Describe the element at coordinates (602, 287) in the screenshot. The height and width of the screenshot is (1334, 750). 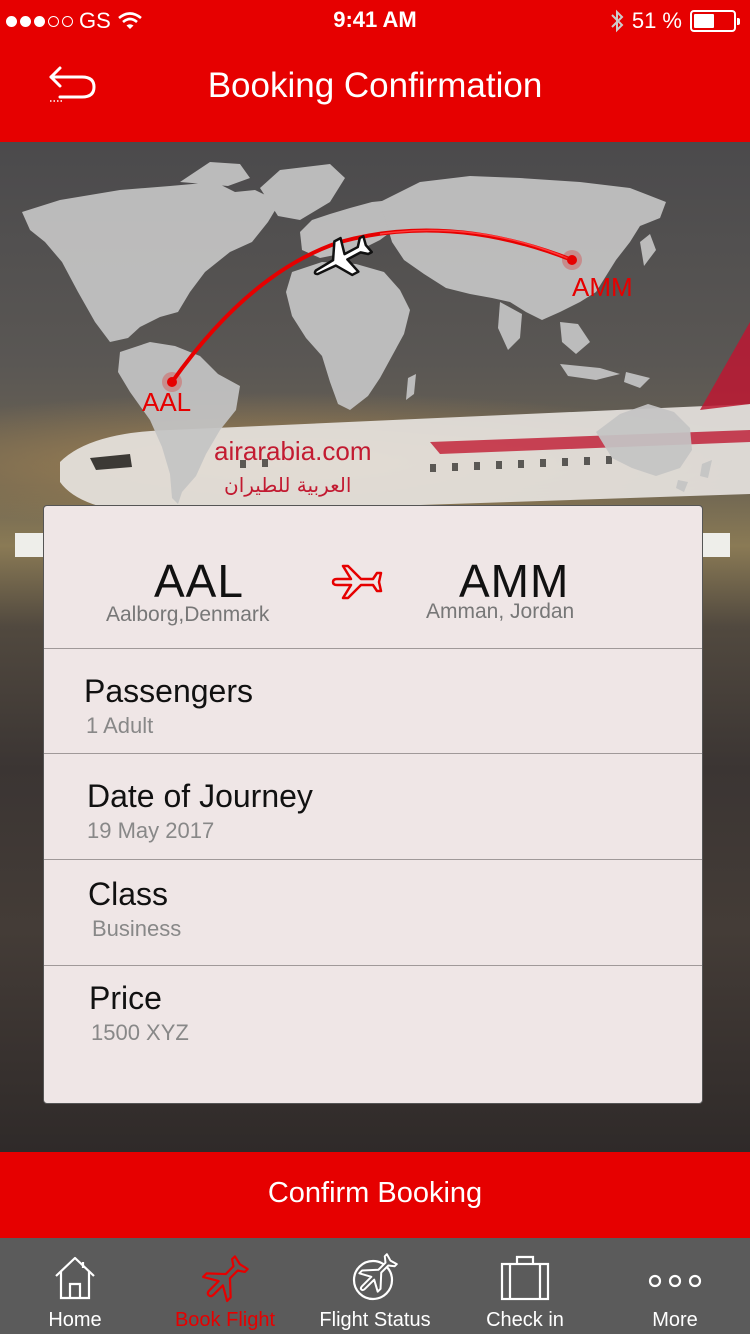
I see `map-destination-label: AMM` at that location.